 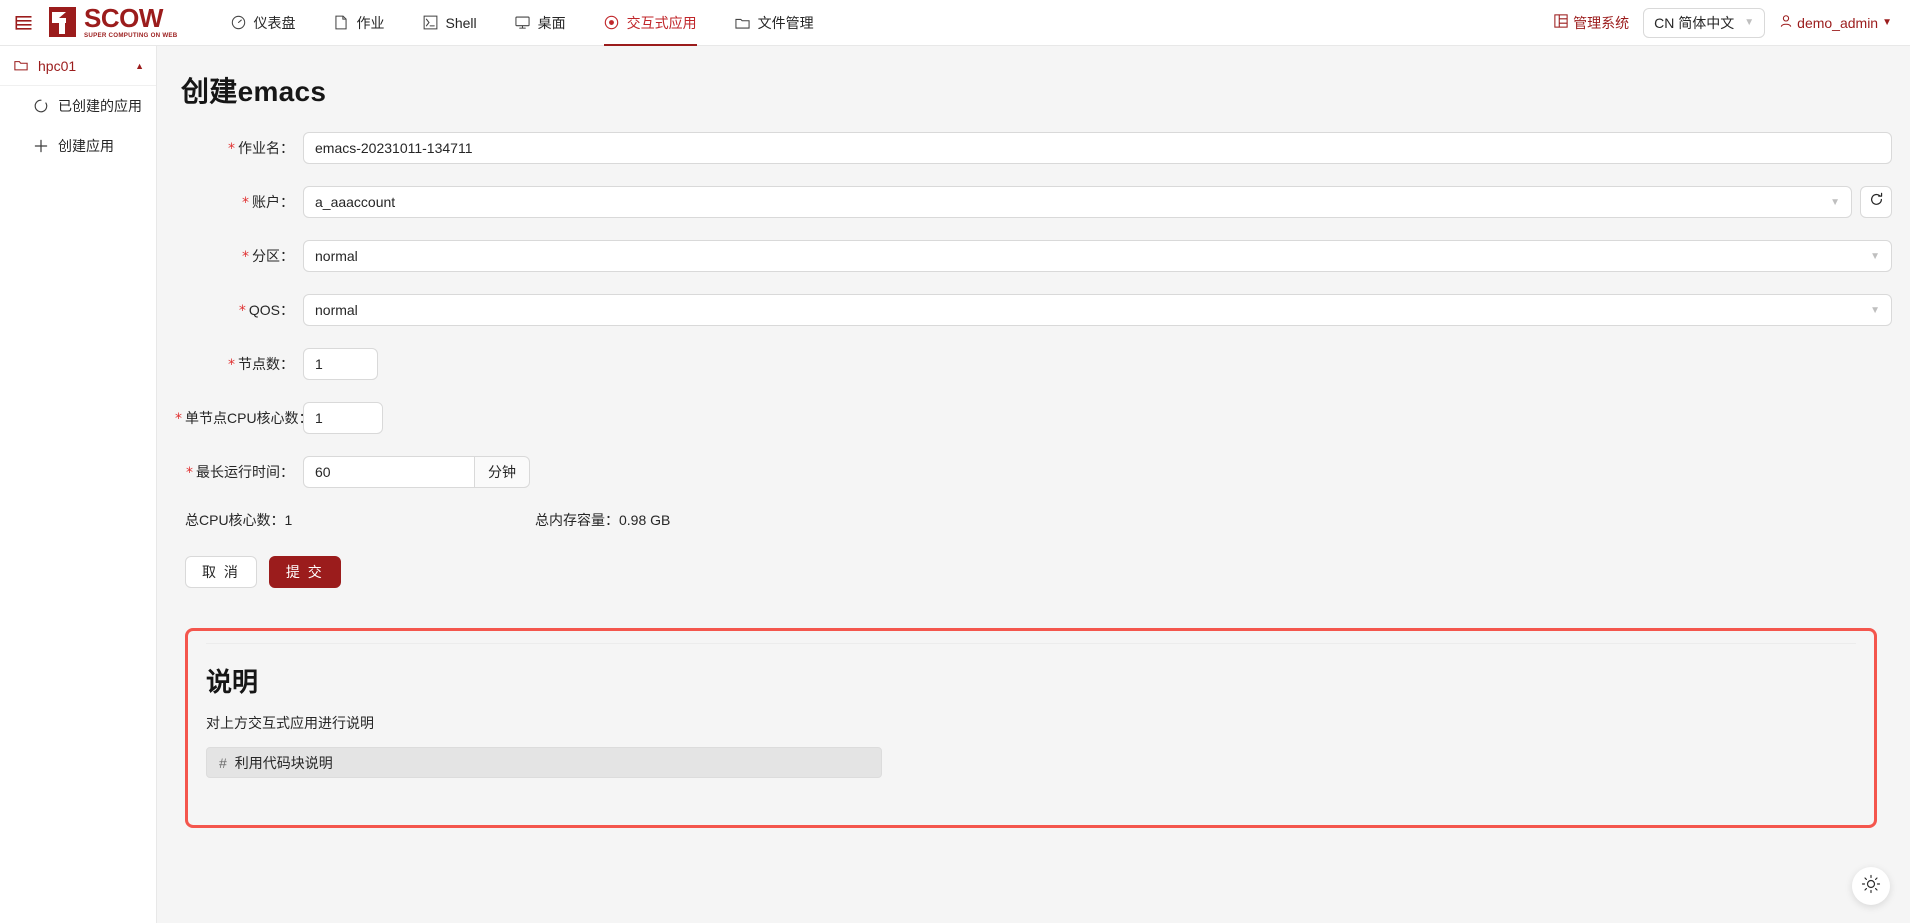 What do you see at coordinates (1694, 22) in the screenshot?
I see `language-value: CN 简体中文` at bounding box center [1694, 22].